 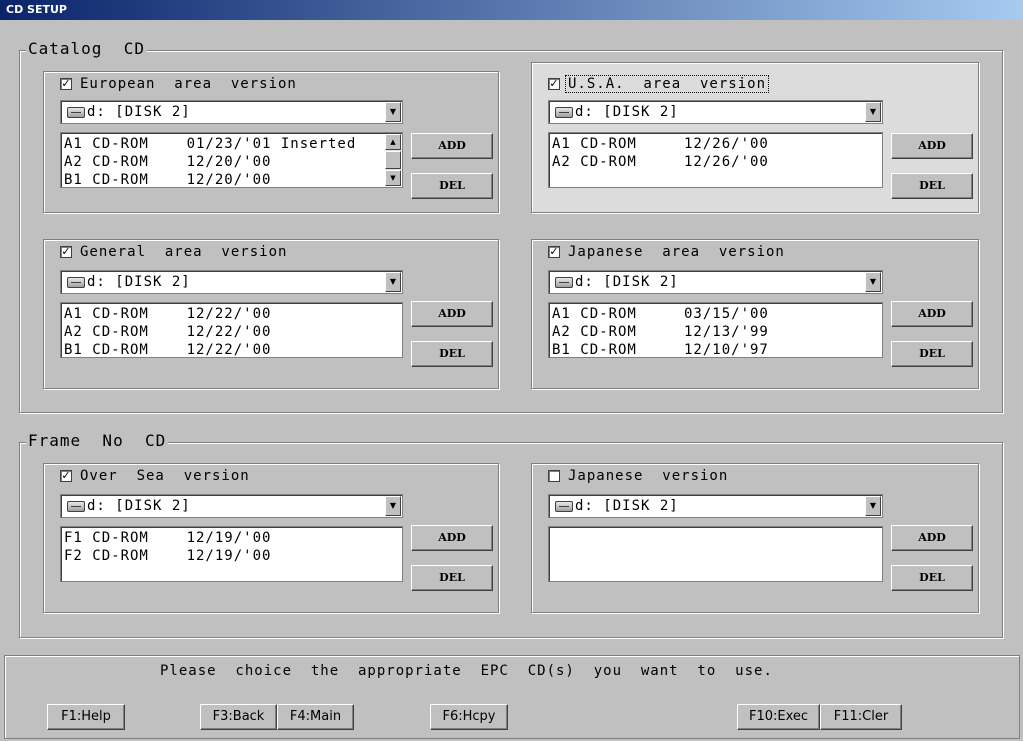 I want to click on oversea-checkbox-row: ✓ Over Sea version, so click(x=156, y=476).